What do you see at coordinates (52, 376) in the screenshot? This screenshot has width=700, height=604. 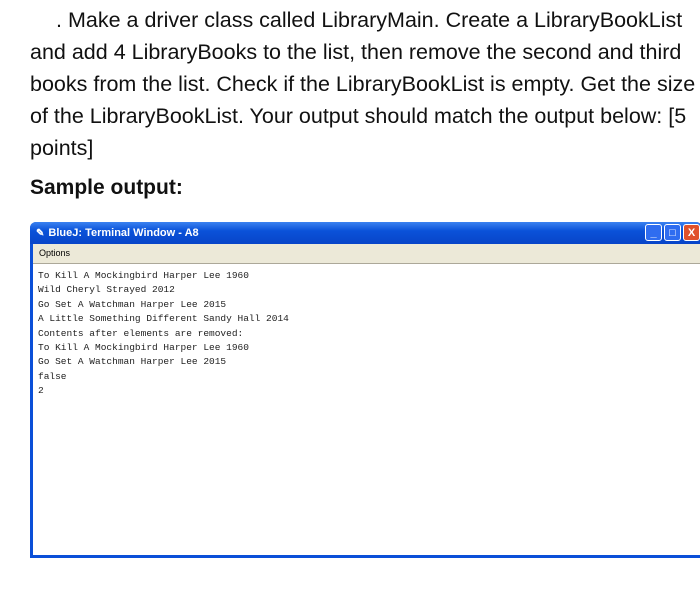 I see `output-line: false` at bounding box center [52, 376].